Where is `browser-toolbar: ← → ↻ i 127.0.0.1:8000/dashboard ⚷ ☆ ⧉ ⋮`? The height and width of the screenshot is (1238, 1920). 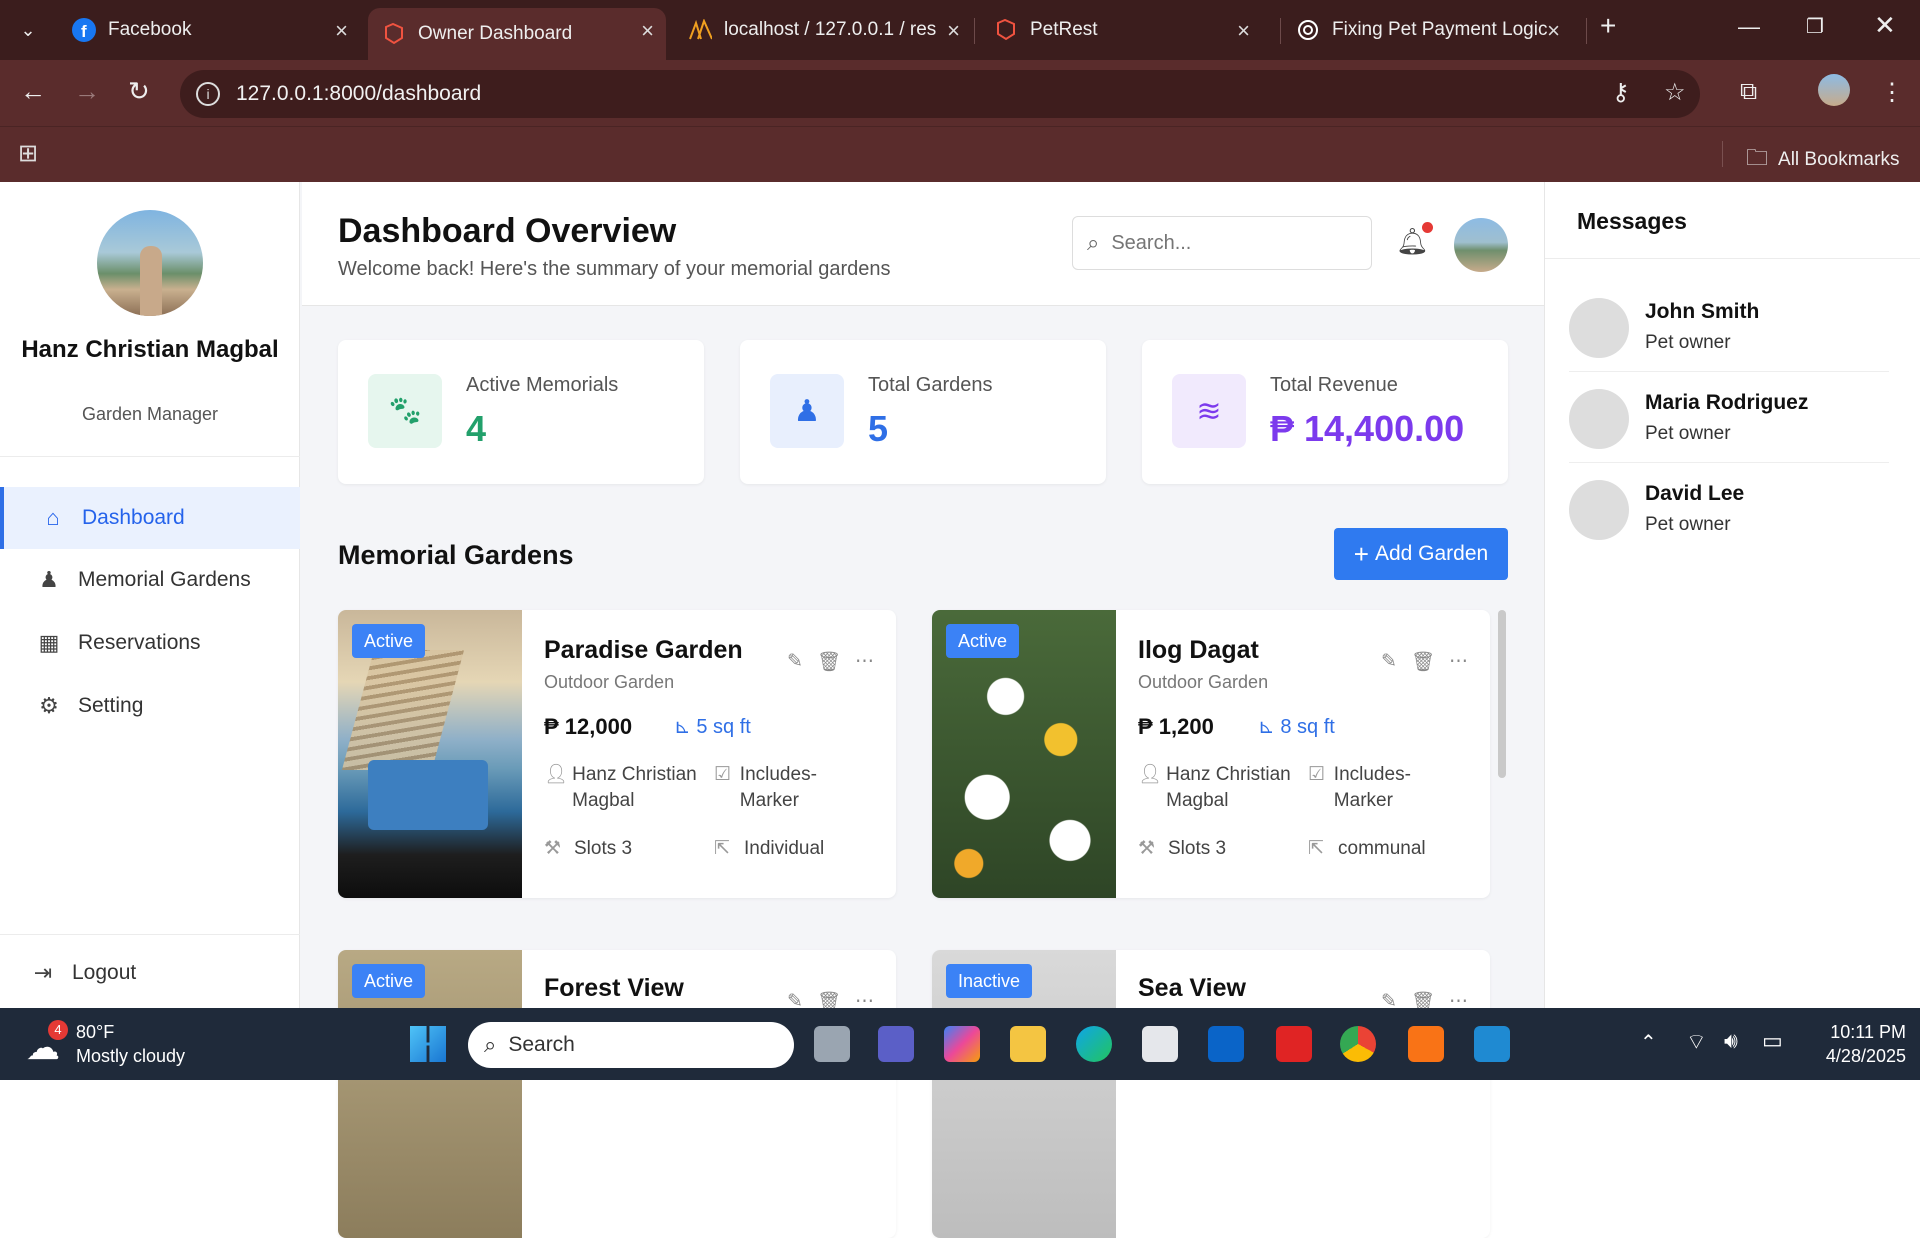 browser-toolbar: ← → ↻ i 127.0.0.1:8000/dashboard ⚷ ☆ ⧉ ⋮ is located at coordinates (960, 93).